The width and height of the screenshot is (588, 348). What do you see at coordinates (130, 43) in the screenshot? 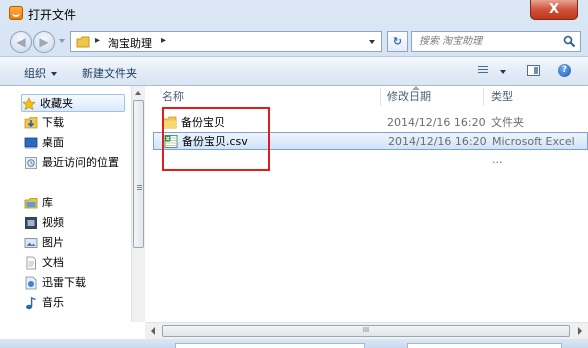
I see `breadcrumb-taobao-assistant: 淘宝助理` at bounding box center [130, 43].